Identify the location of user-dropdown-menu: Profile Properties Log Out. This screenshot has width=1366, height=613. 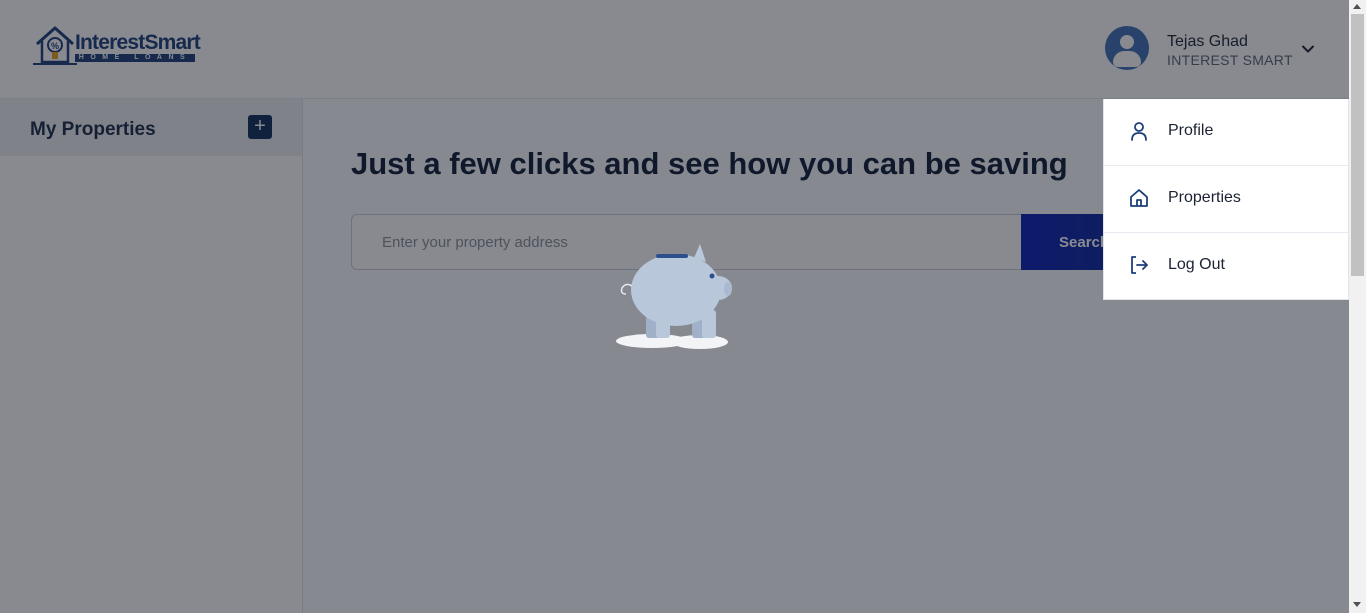
(1226, 199).